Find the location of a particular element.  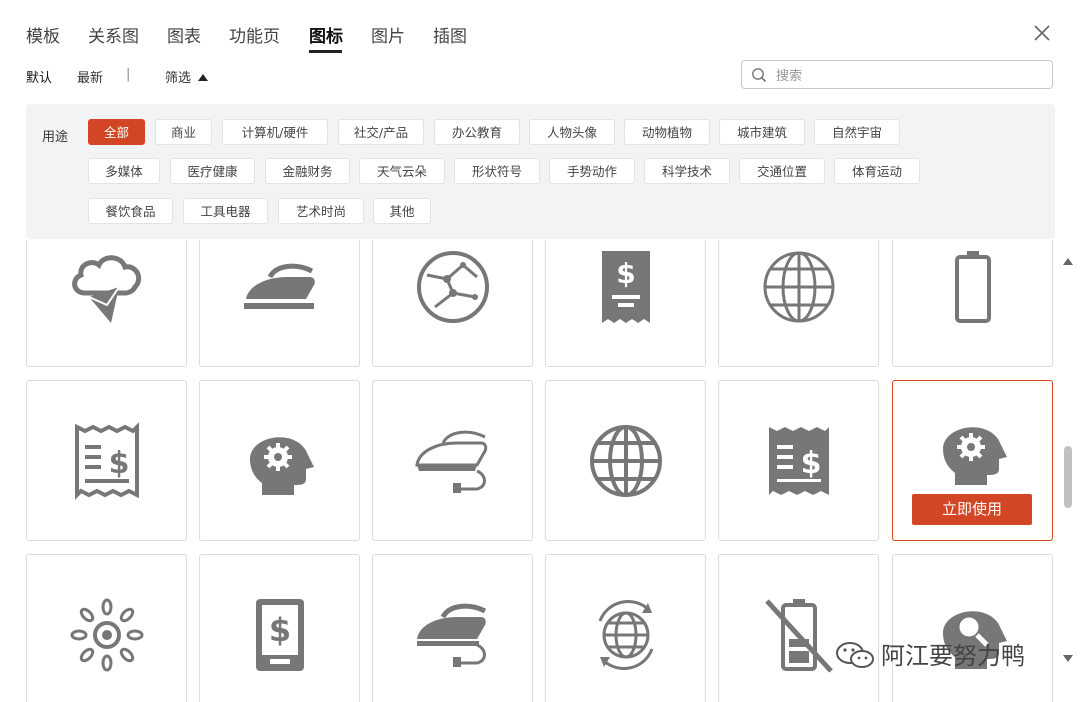

tag-gestures: 手势动作 is located at coordinates (592, 171).